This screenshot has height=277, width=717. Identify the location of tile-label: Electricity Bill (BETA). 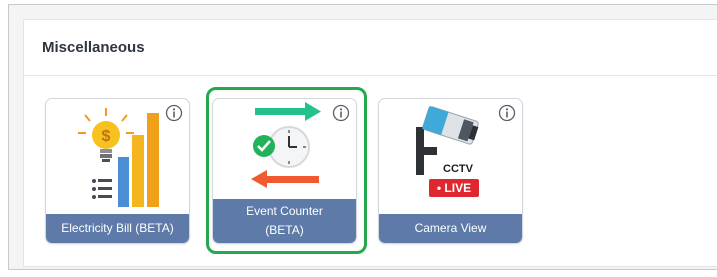
(117, 228).